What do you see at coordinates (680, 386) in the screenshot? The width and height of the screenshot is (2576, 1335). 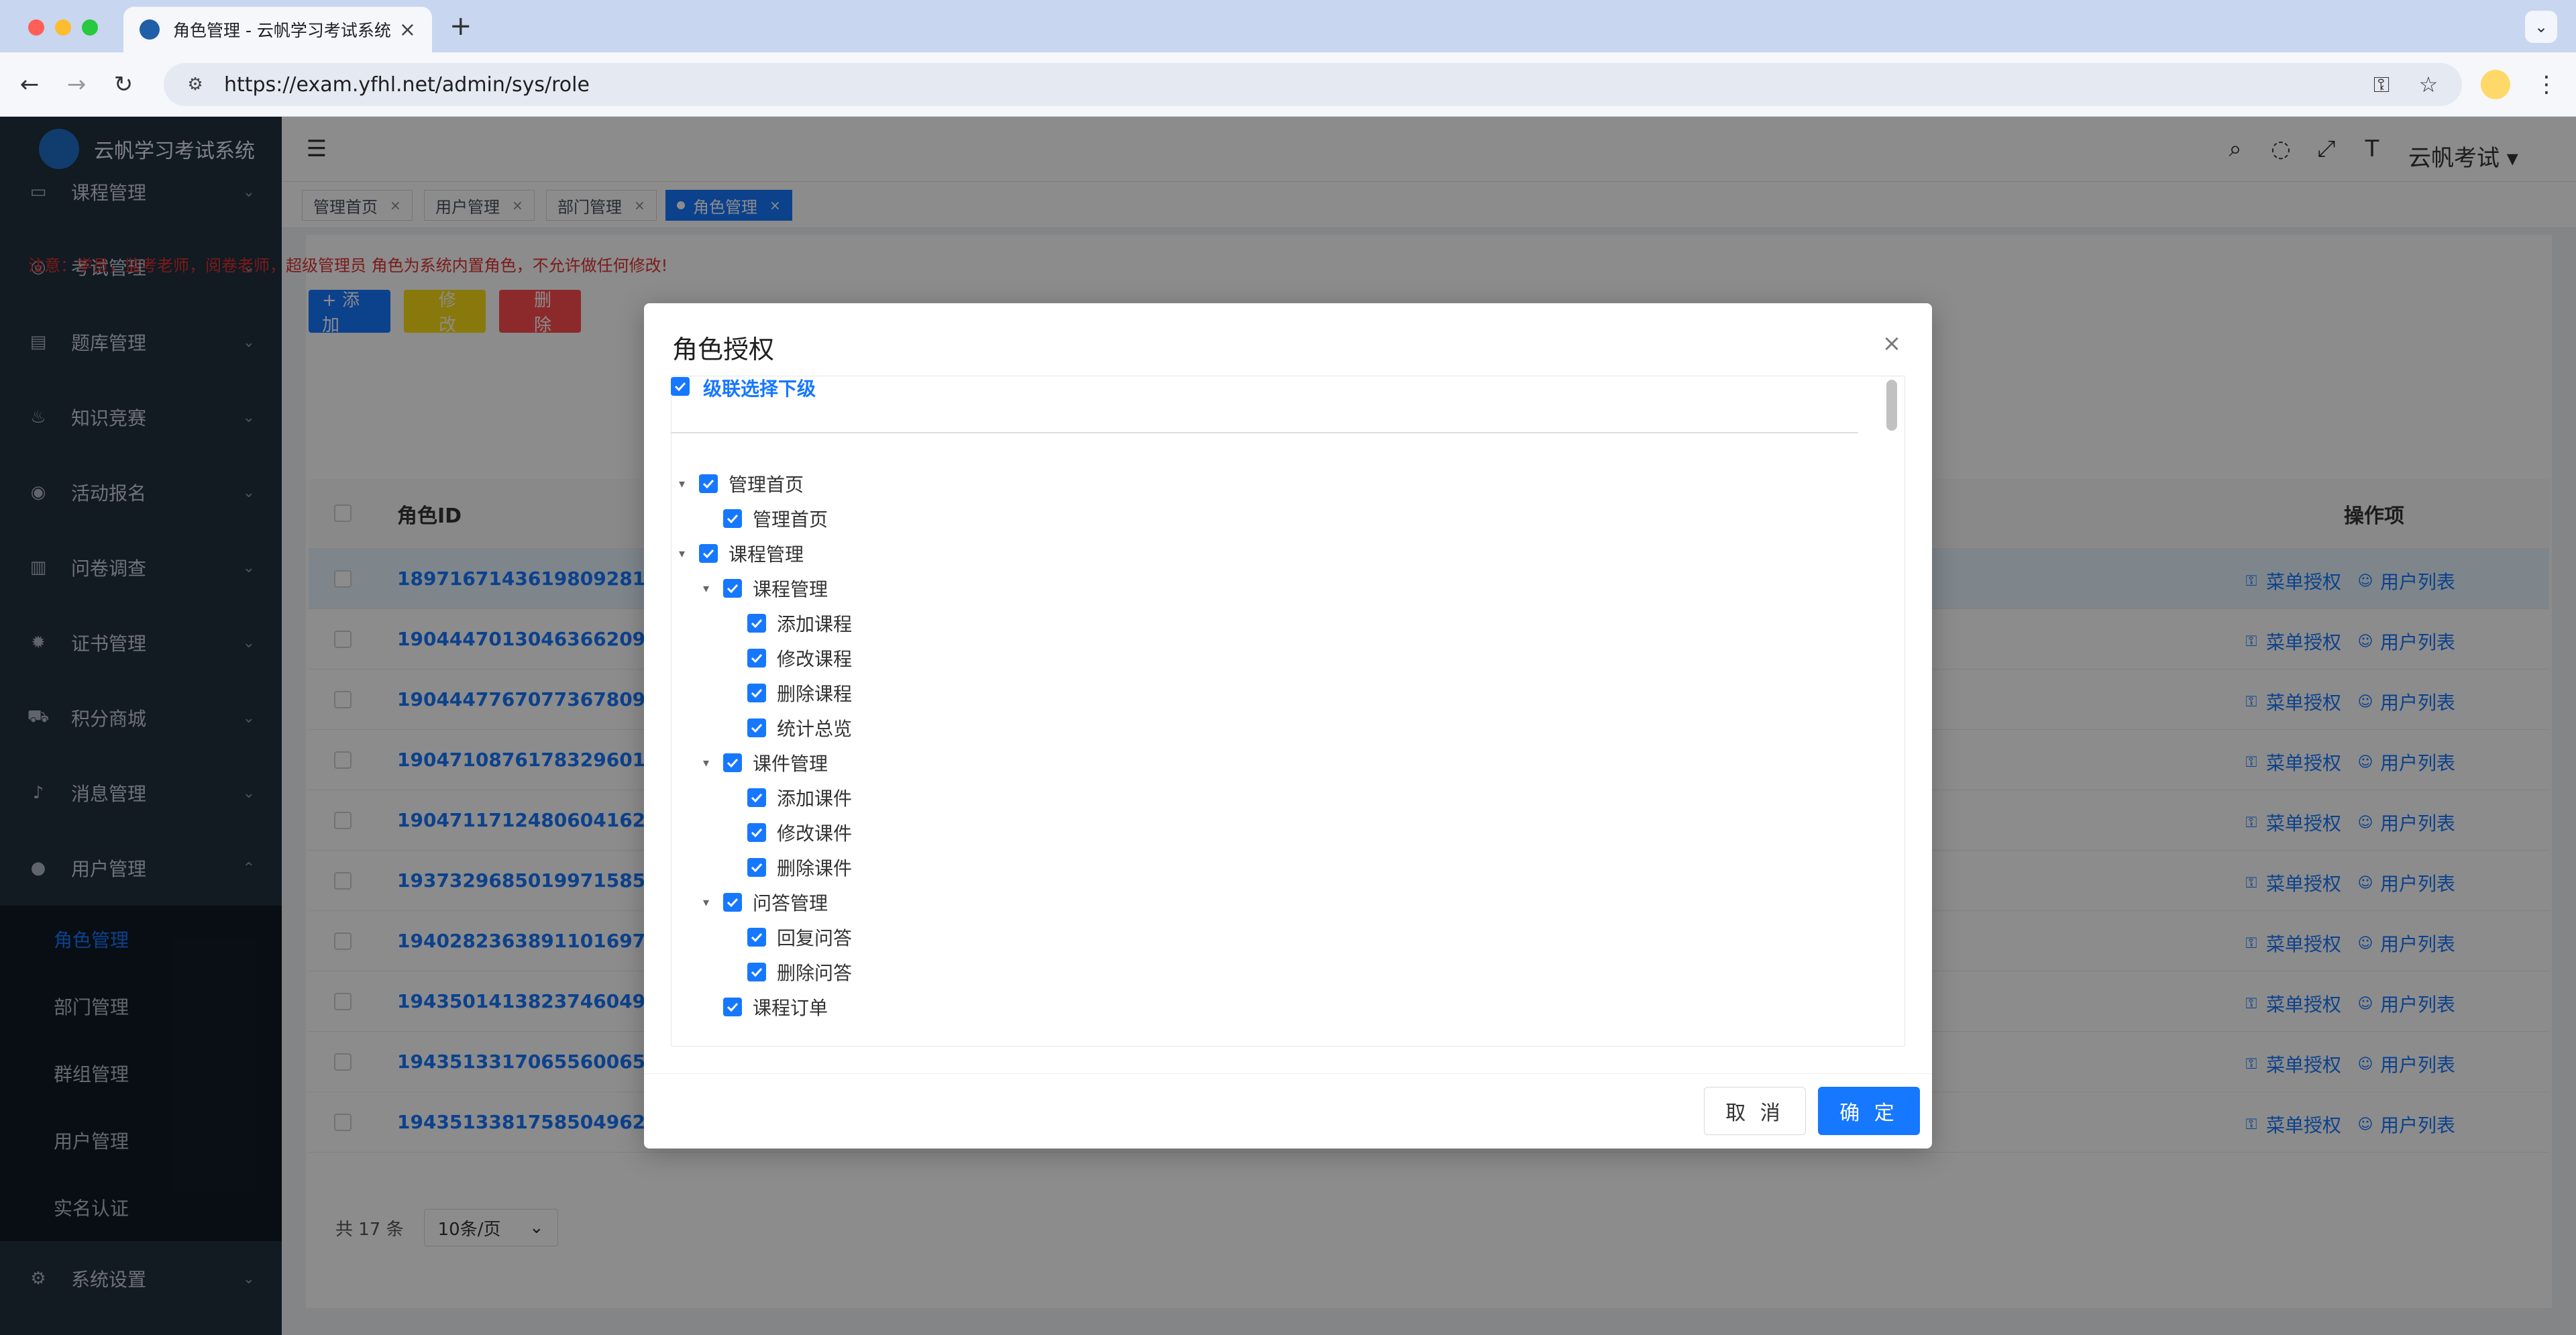 I see `cascade-checkbox` at bounding box center [680, 386].